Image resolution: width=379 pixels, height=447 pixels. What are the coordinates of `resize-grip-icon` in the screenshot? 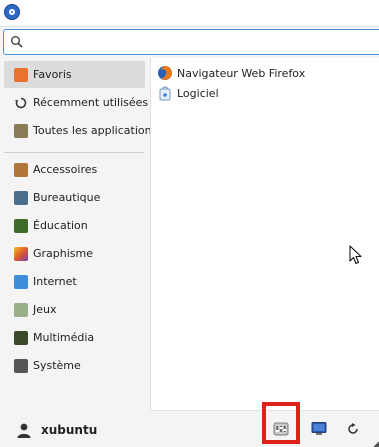 It's located at (376, 444).